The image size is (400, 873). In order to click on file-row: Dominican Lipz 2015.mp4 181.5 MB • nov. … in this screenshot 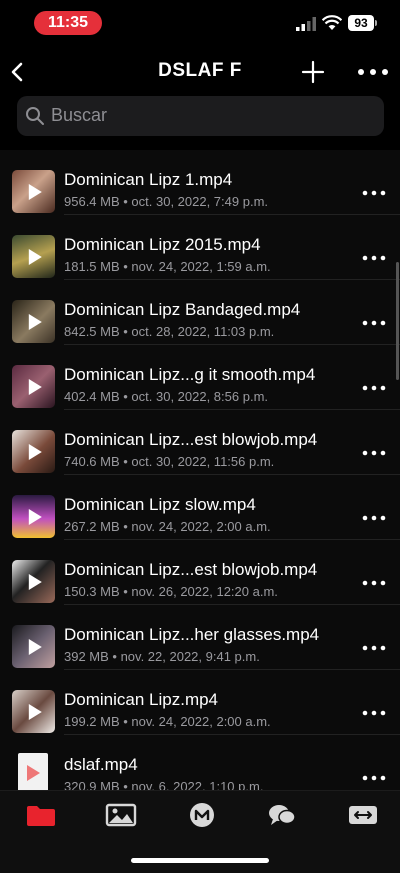, I will do `click(200, 247)`.